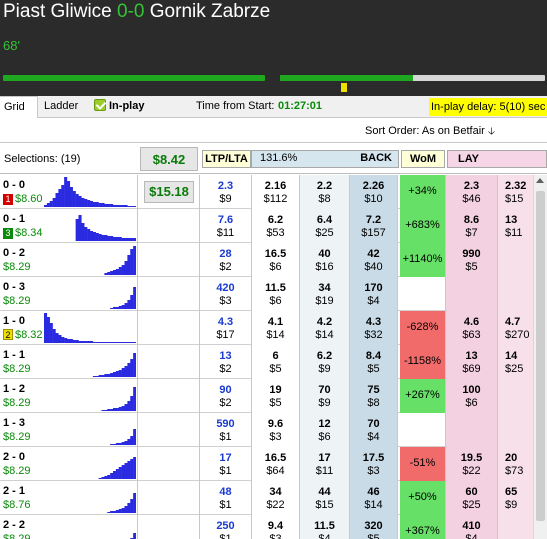  What do you see at coordinates (276, 192) in the screenshot?
I see `back-cell-3: 2.16 $112` at bounding box center [276, 192].